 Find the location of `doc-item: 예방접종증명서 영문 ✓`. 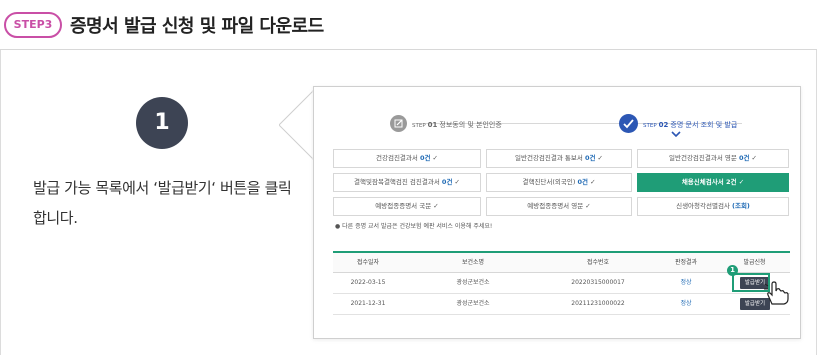

doc-item: 예방접종증명서 영문 ✓ is located at coordinates (559, 206).